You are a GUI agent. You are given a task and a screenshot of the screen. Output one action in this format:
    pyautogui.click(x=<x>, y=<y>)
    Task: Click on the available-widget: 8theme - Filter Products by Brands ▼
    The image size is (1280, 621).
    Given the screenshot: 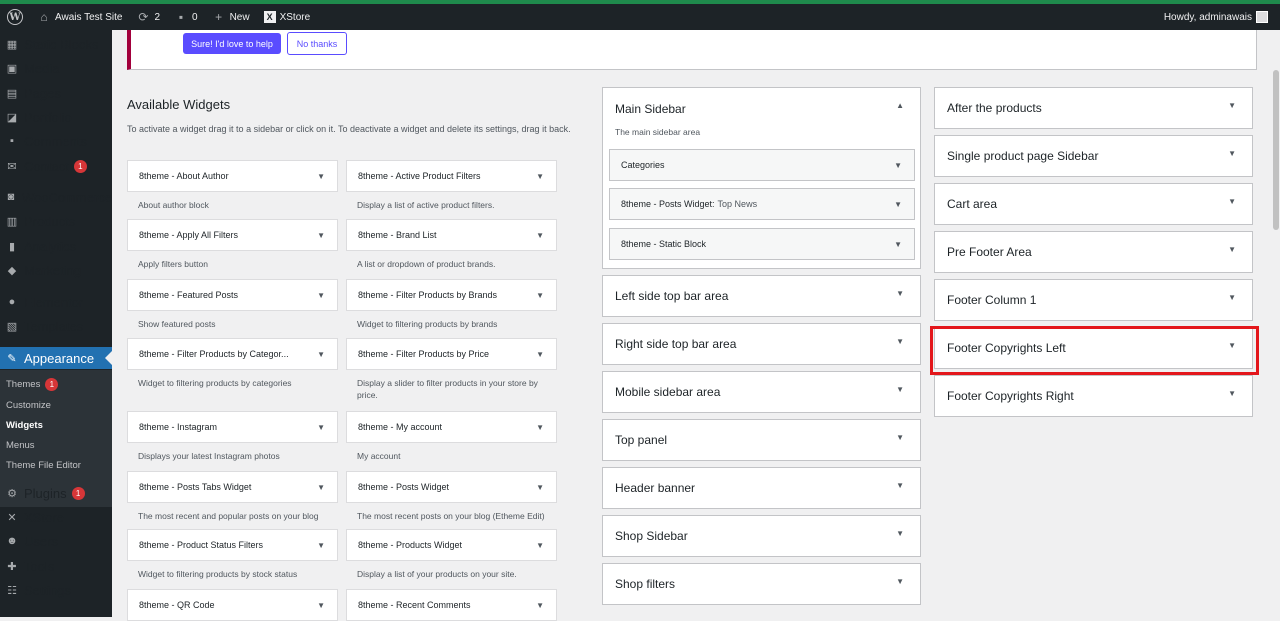 What is the action you would take?
    pyautogui.click(x=451, y=295)
    